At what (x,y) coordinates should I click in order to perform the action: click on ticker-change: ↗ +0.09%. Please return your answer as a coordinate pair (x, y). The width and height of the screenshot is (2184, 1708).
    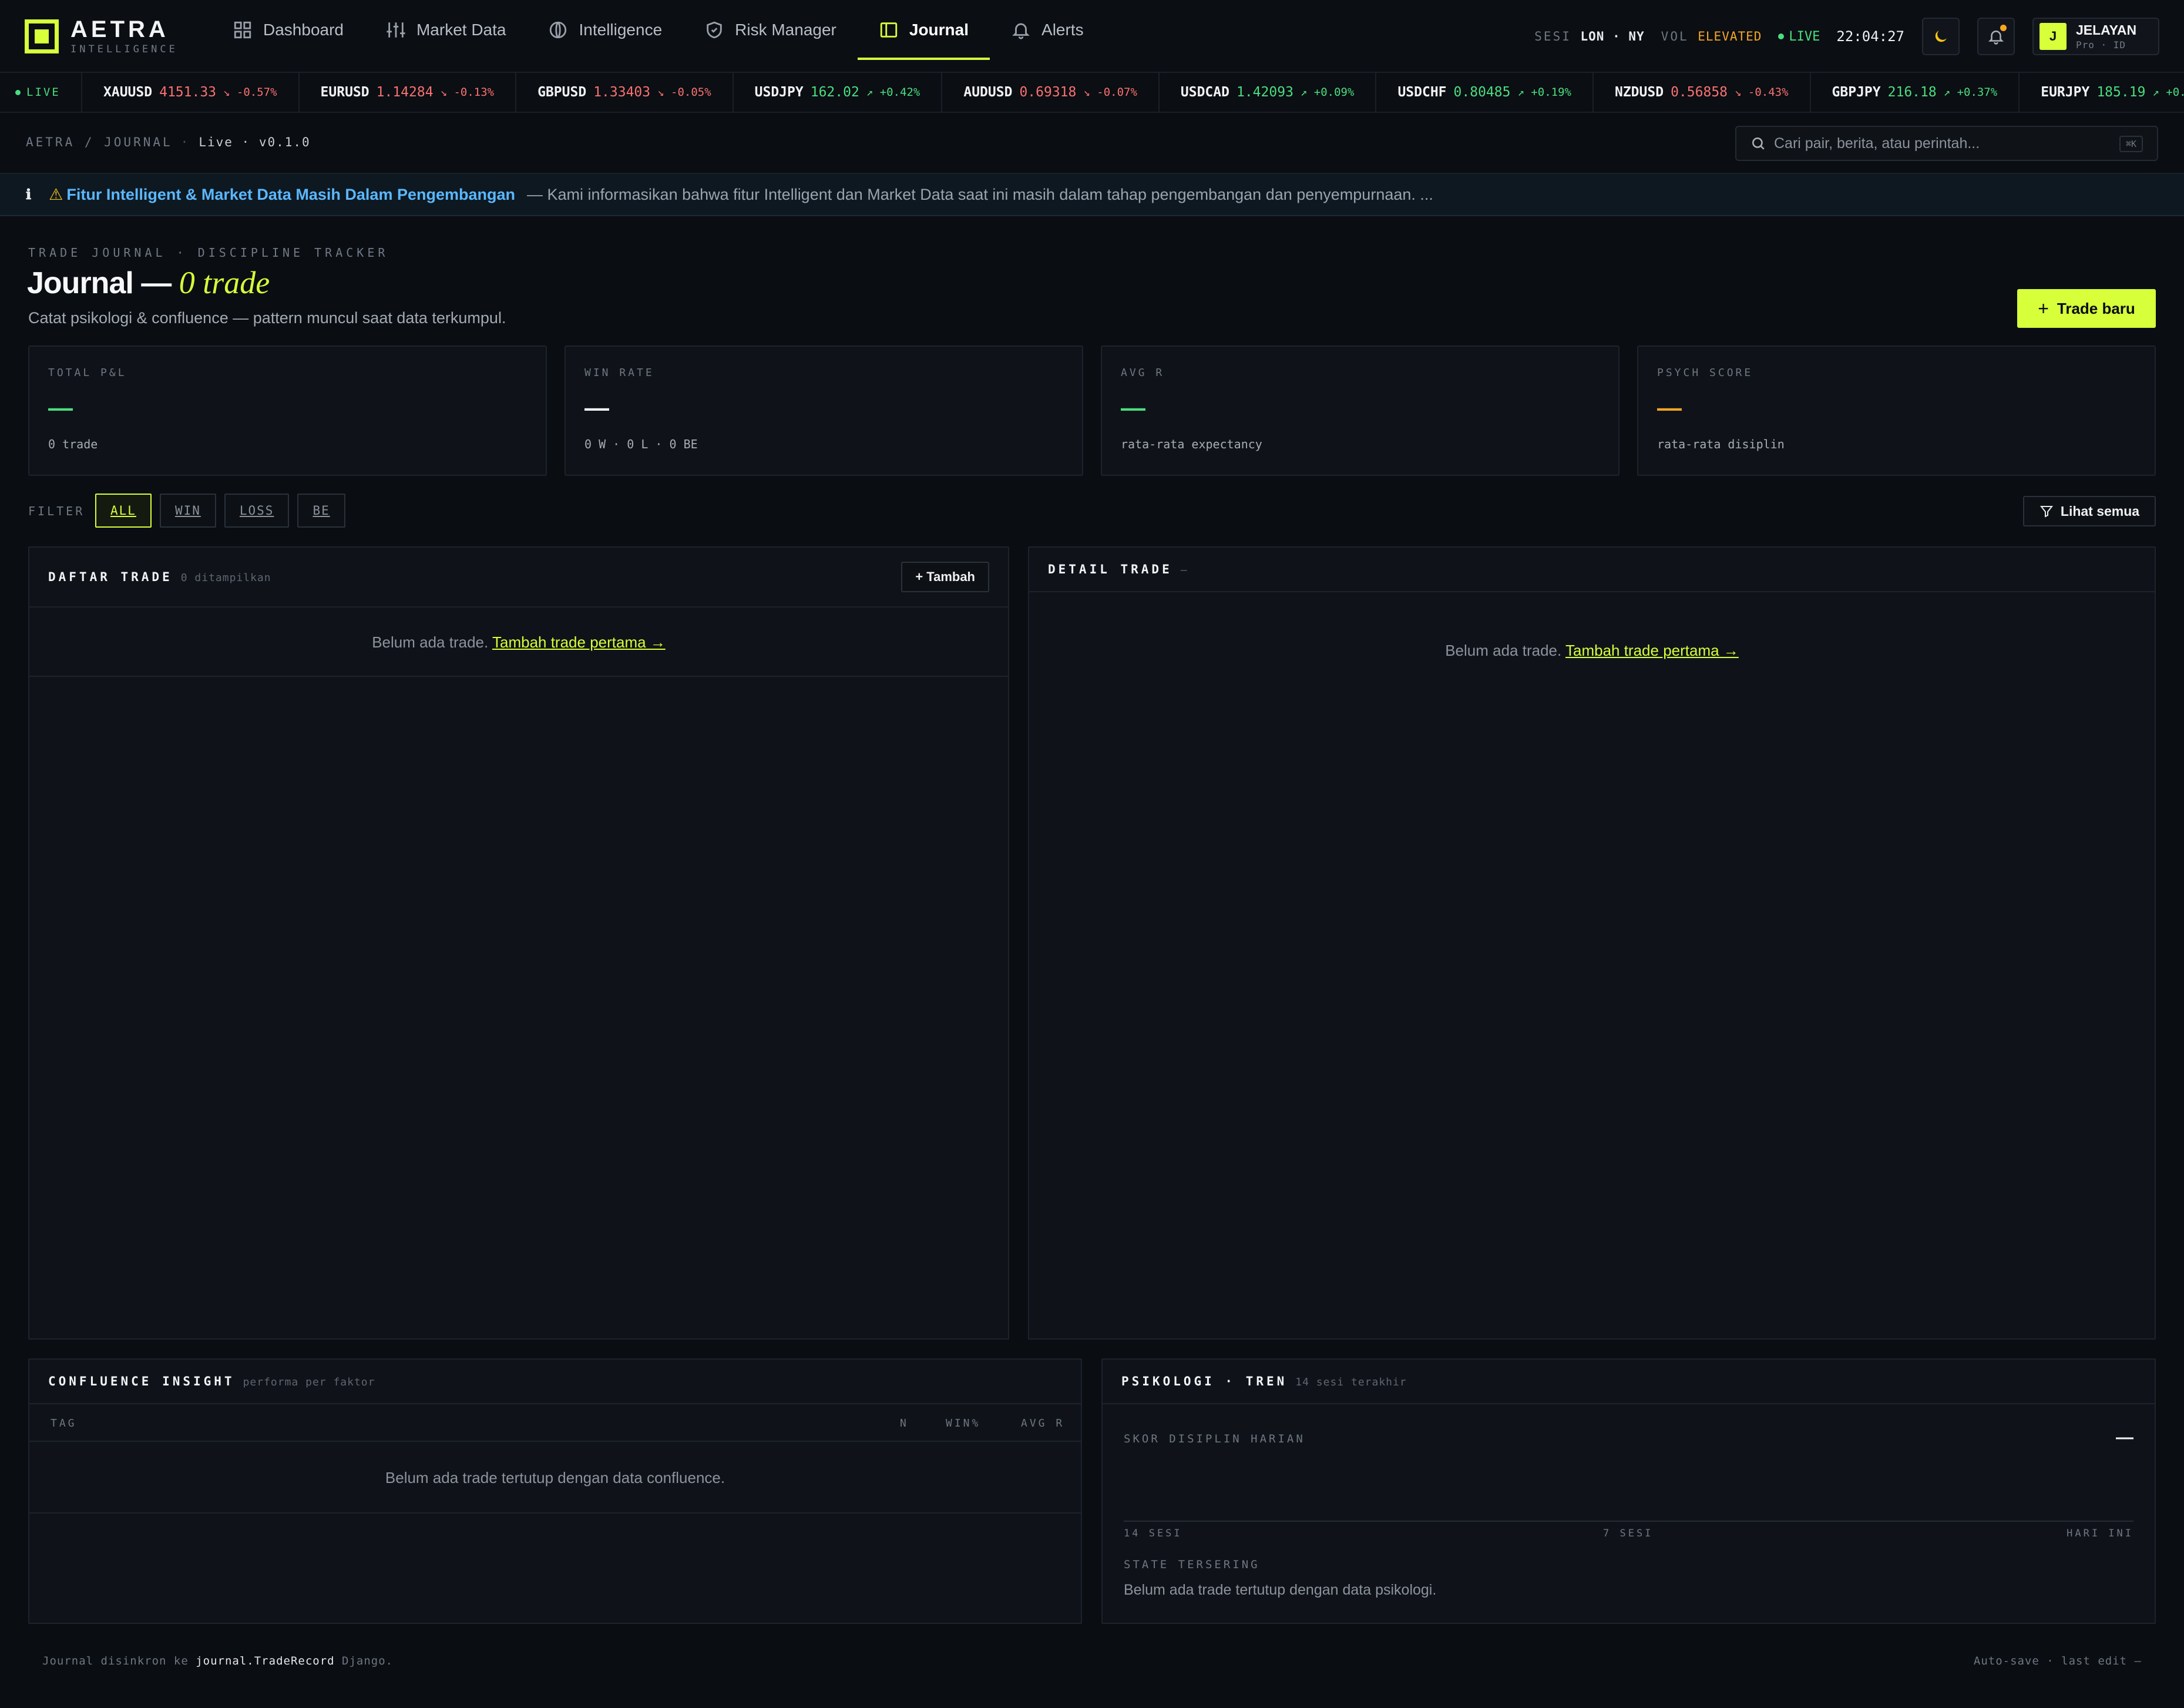
    Looking at the image, I should click on (1327, 92).